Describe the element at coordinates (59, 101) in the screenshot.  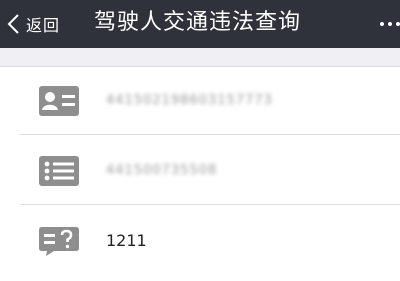
I see `id-card-icon` at that location.